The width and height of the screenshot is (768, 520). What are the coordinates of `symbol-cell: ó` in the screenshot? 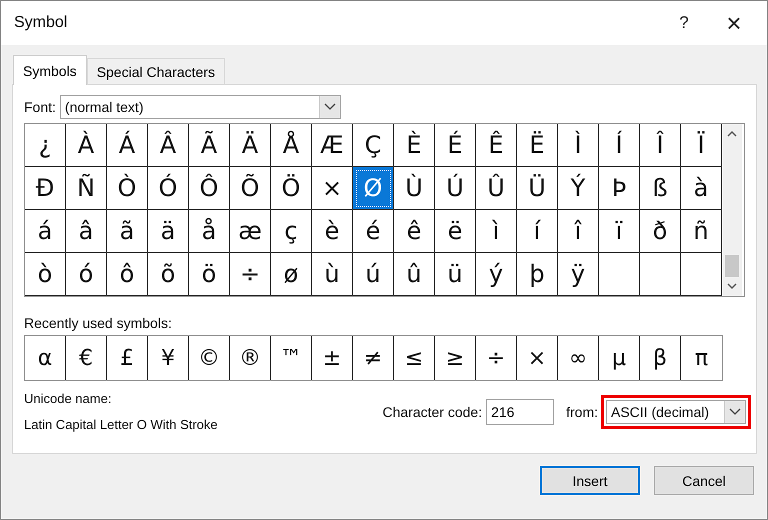 It's located at (86, 274).